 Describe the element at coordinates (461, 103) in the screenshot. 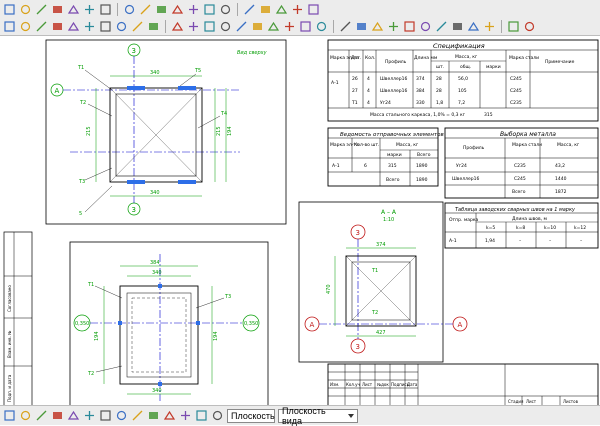

I see `spec-cell: 7,2` at that location.